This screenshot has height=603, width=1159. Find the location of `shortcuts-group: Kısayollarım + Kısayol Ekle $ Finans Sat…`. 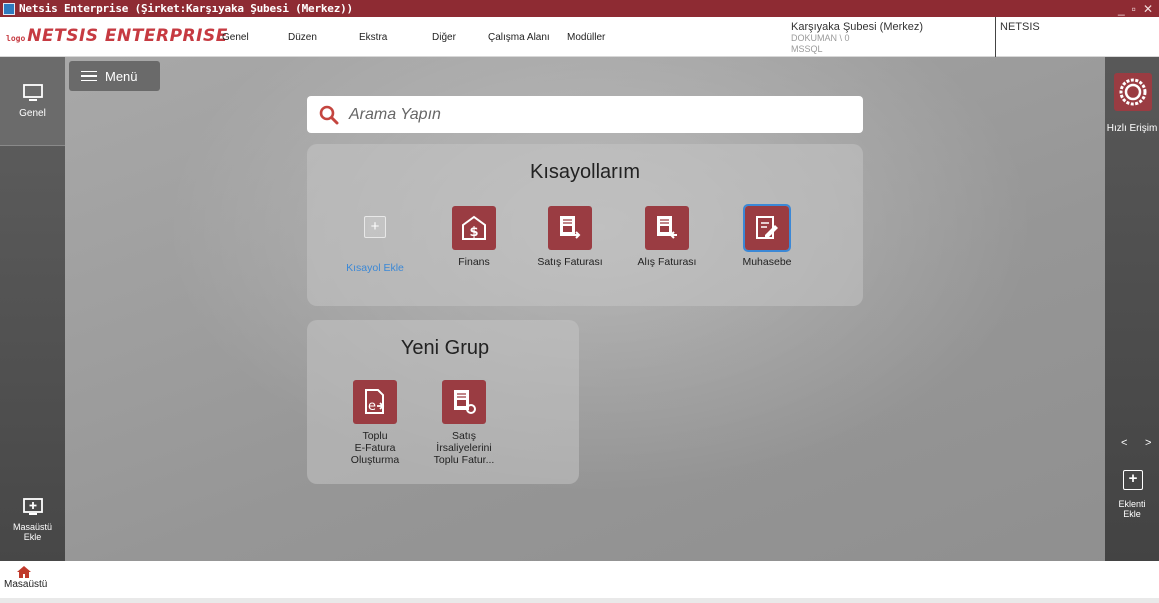

shortcuts-group: Kısayollarım + Kısayol Ekle $ Finans Sat… is located at coordinates (585, 225).